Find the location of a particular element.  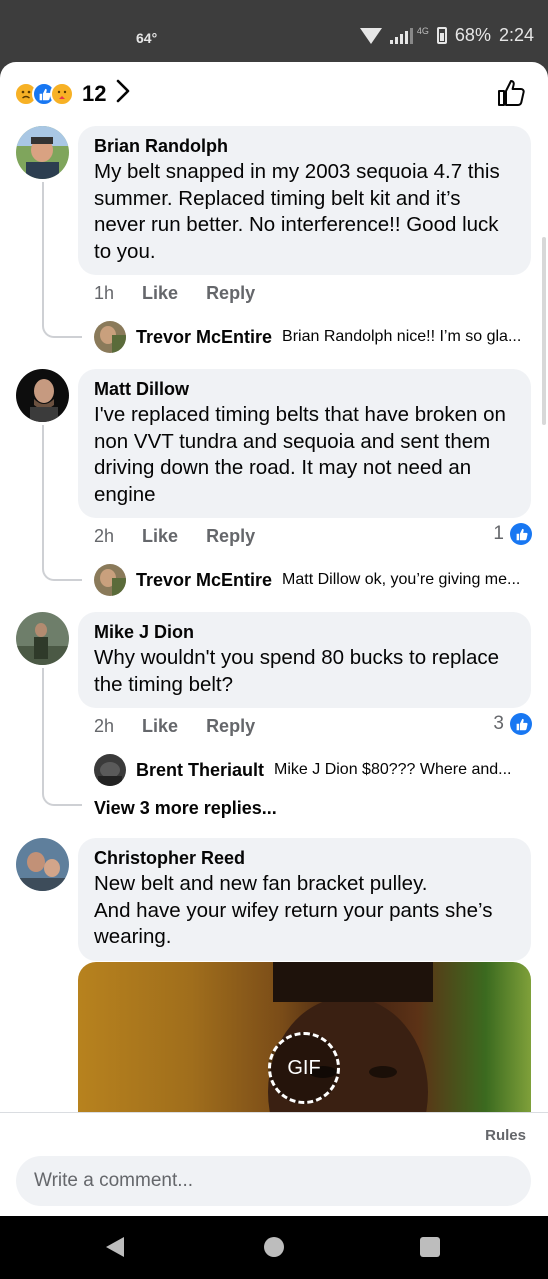

wifi-icon is located at coordinates (370, 35).